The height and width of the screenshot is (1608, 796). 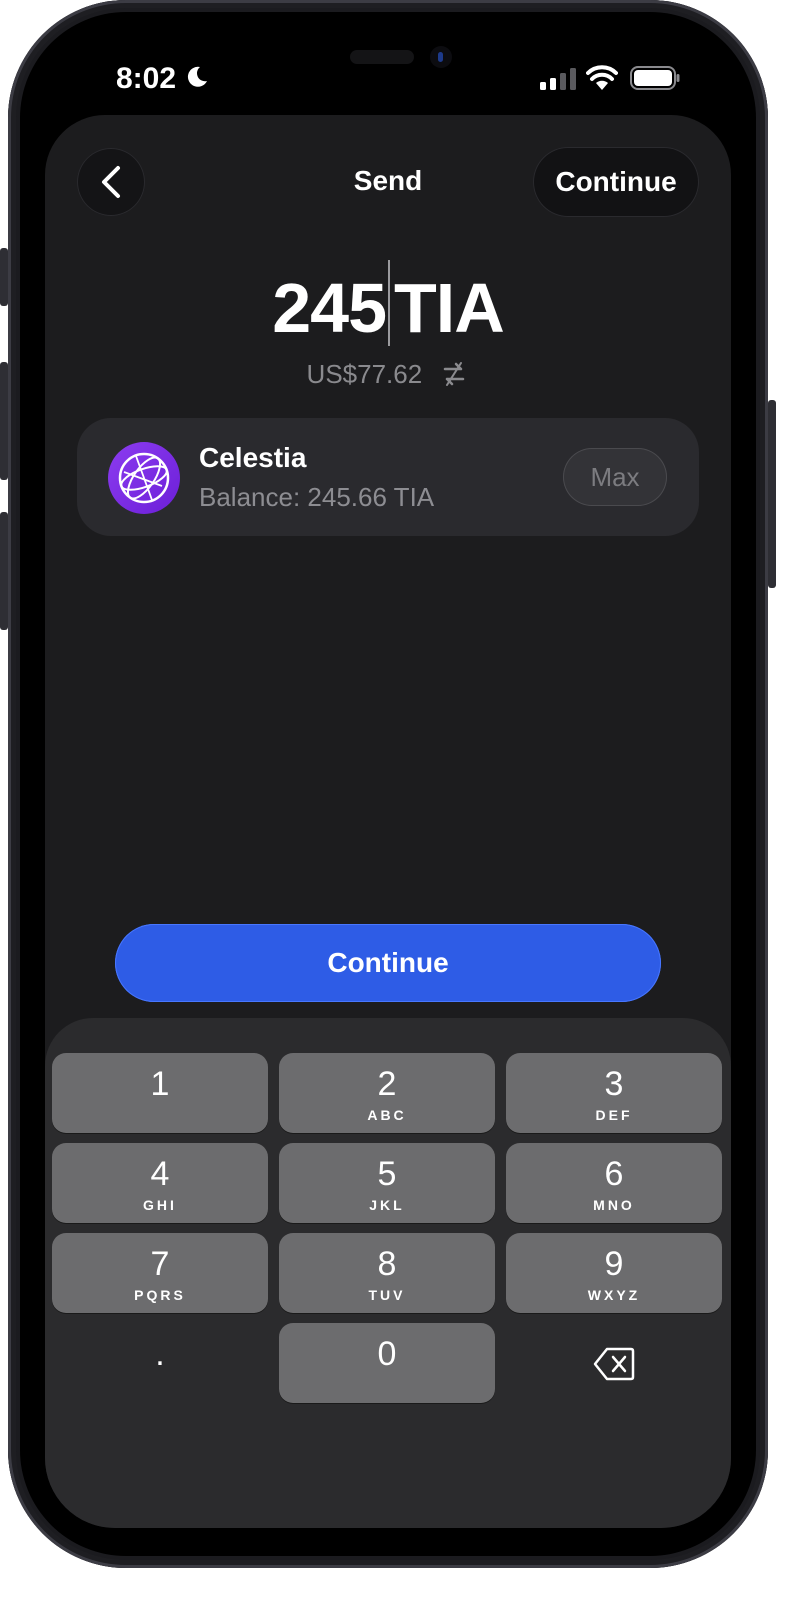 What do you see at coordinates (387, 1115) in the screenshot?
I see `key-letters: ABC` at bounding box center [387, 1115].